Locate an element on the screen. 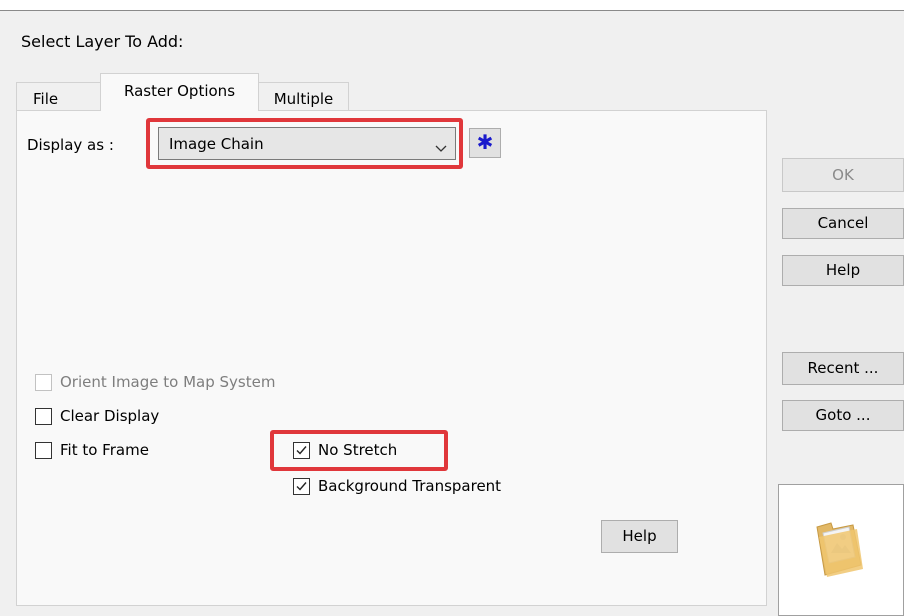 This screenshot has width=904, height=616. no-stretch-label: No Stretch is located at coordinates (358, 450).